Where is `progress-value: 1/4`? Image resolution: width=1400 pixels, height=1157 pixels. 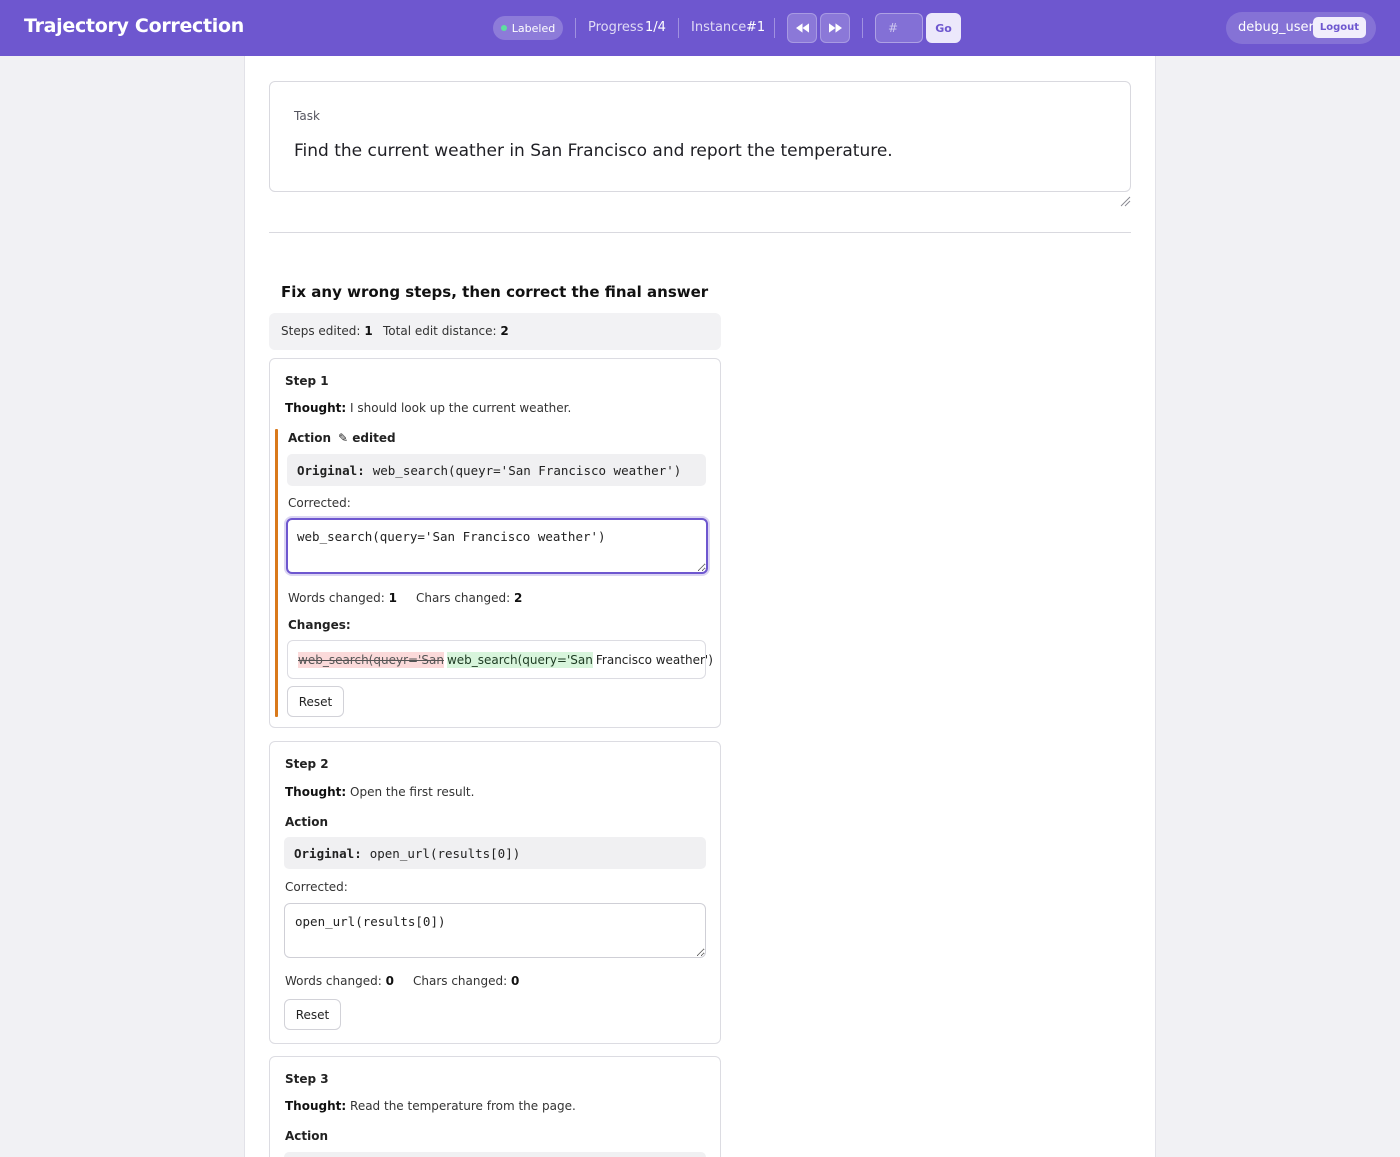
progress-value: 1/4 is located at coordinates (655, 27).